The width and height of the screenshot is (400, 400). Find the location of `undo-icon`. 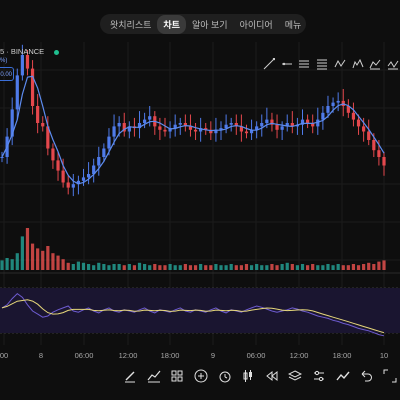

undo-icon is located at coordinates (366, 376).